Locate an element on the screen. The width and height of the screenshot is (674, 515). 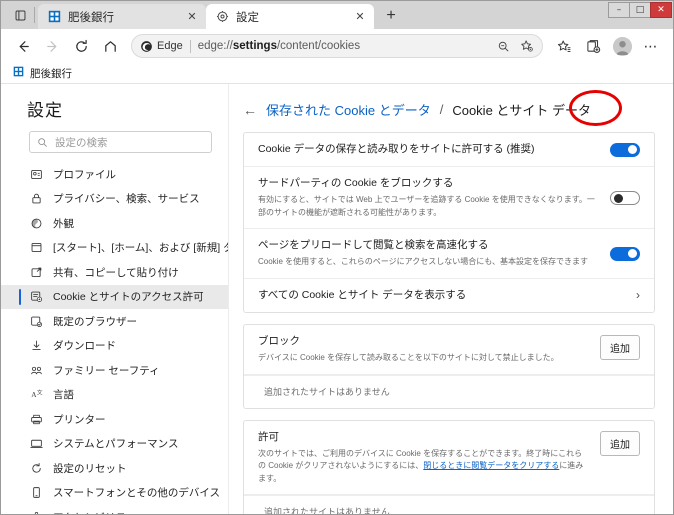
sidebar-item-label: プロファイル is located at coordinates (84, 174).